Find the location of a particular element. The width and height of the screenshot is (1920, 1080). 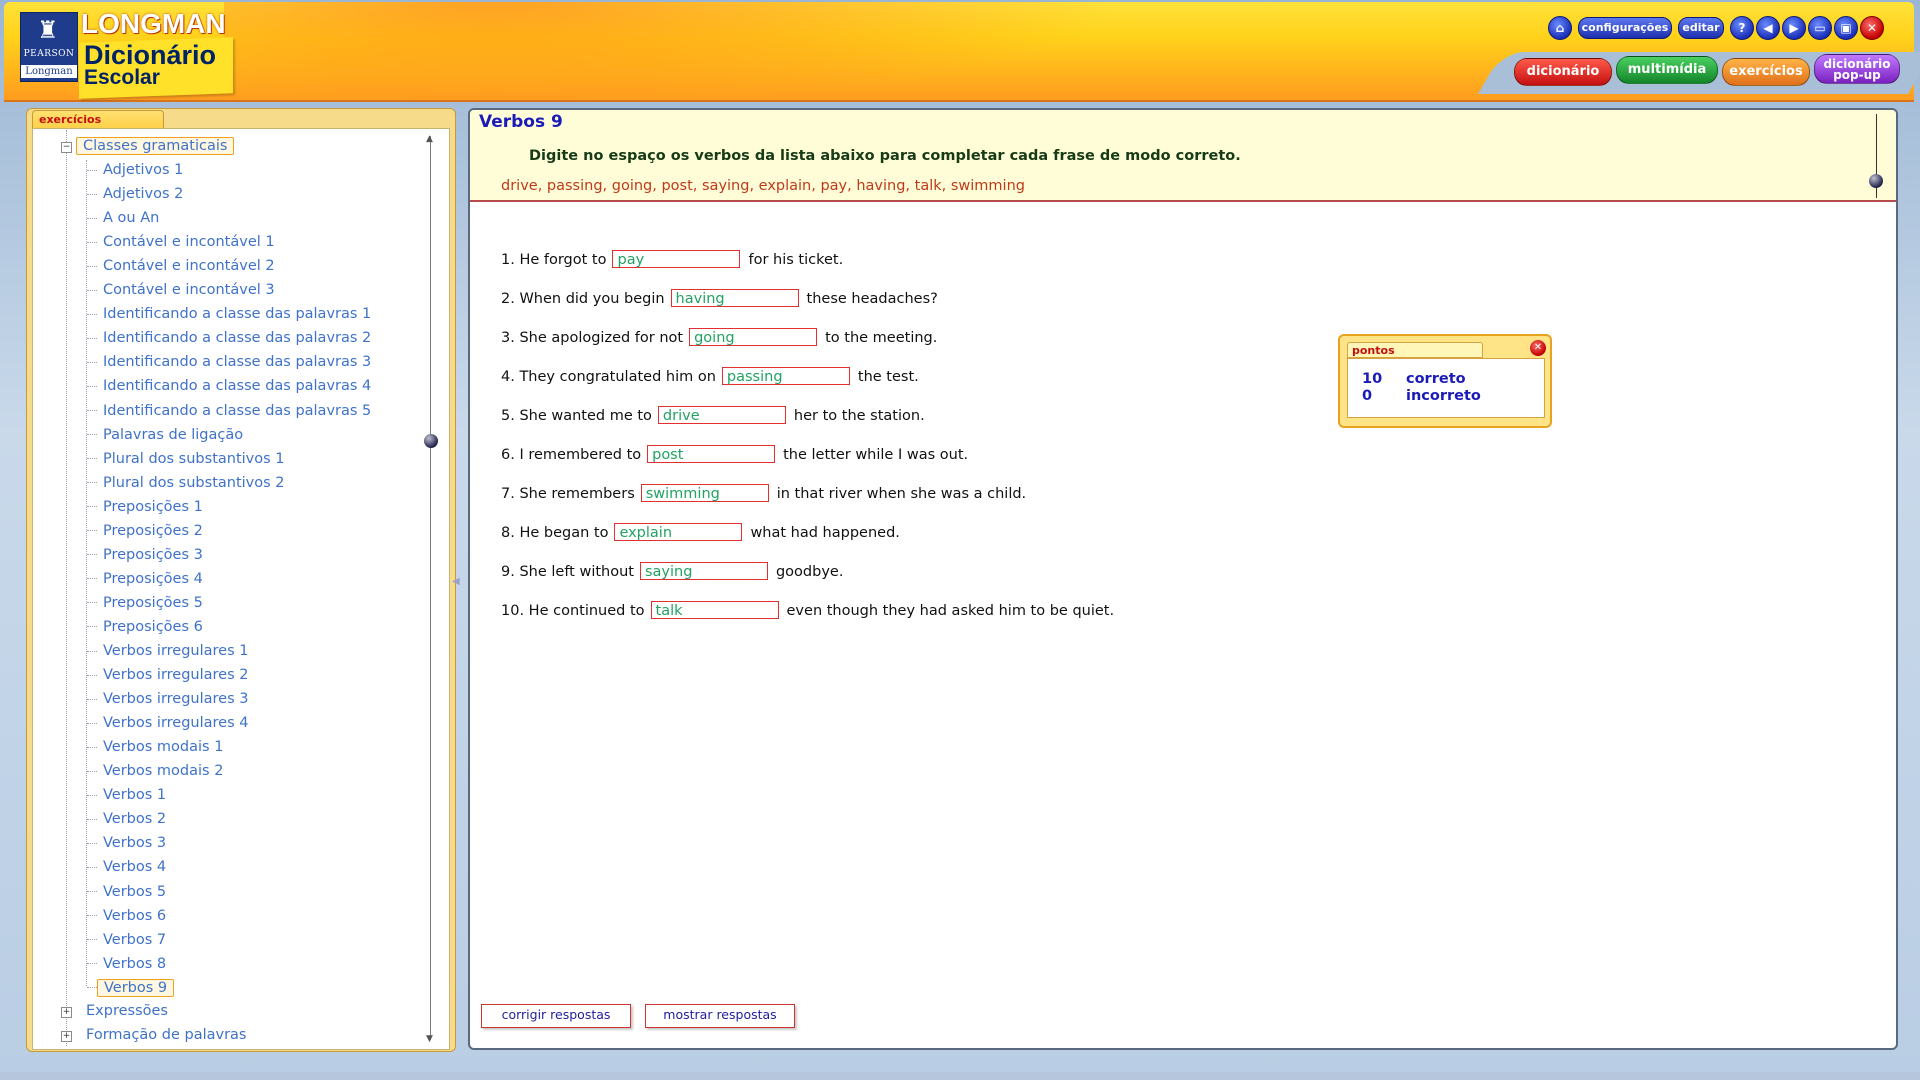

answer-input: post is located at coordinates (711, 454).